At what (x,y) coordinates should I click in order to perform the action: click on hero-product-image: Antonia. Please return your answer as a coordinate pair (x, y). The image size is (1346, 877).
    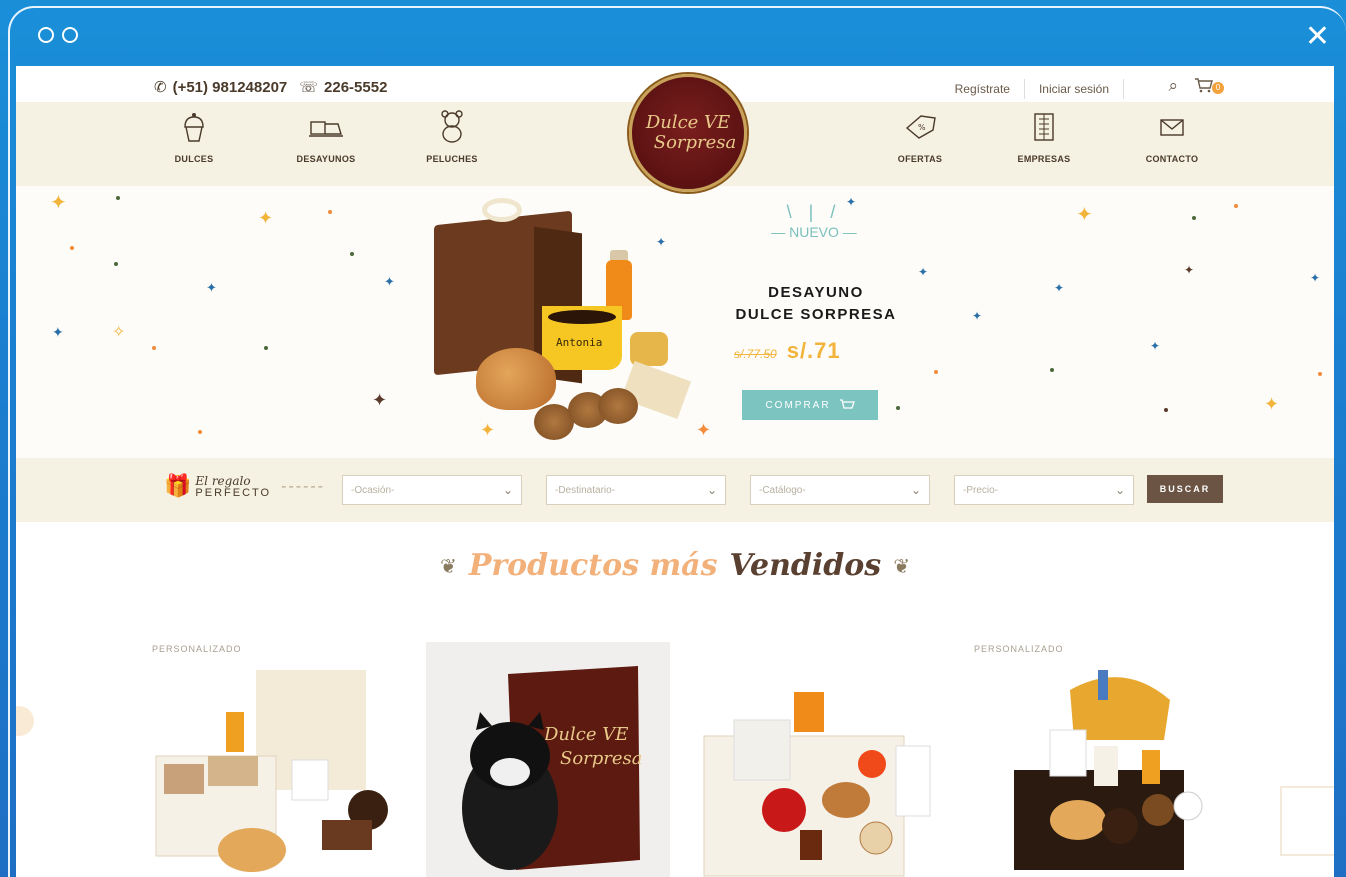
    Looking at the image, I should click on (569, 323).